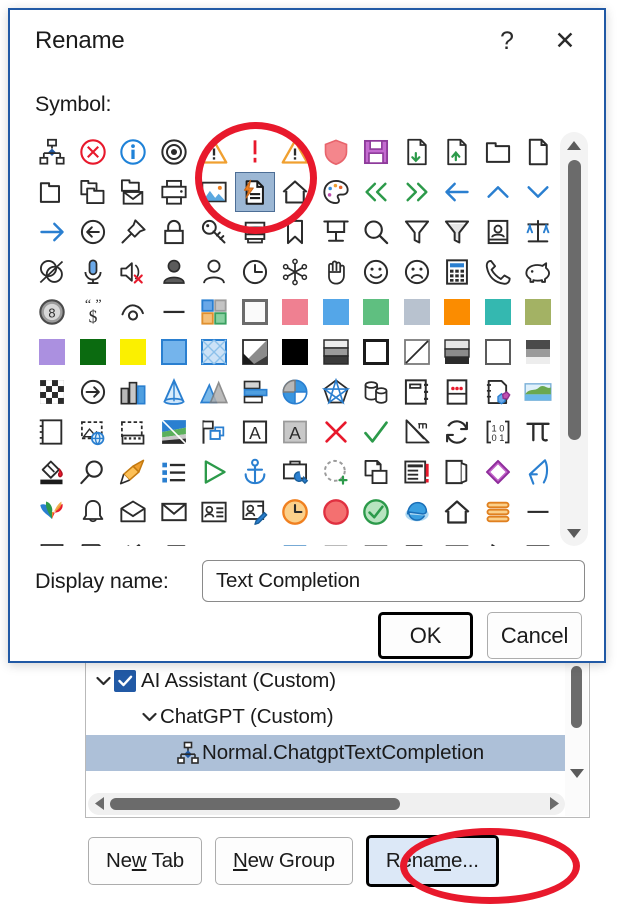  What do you see at coordinates (255, 152) in the screenshot?
I see `warning-exclamation-icon` at bounding box center [255, 152].